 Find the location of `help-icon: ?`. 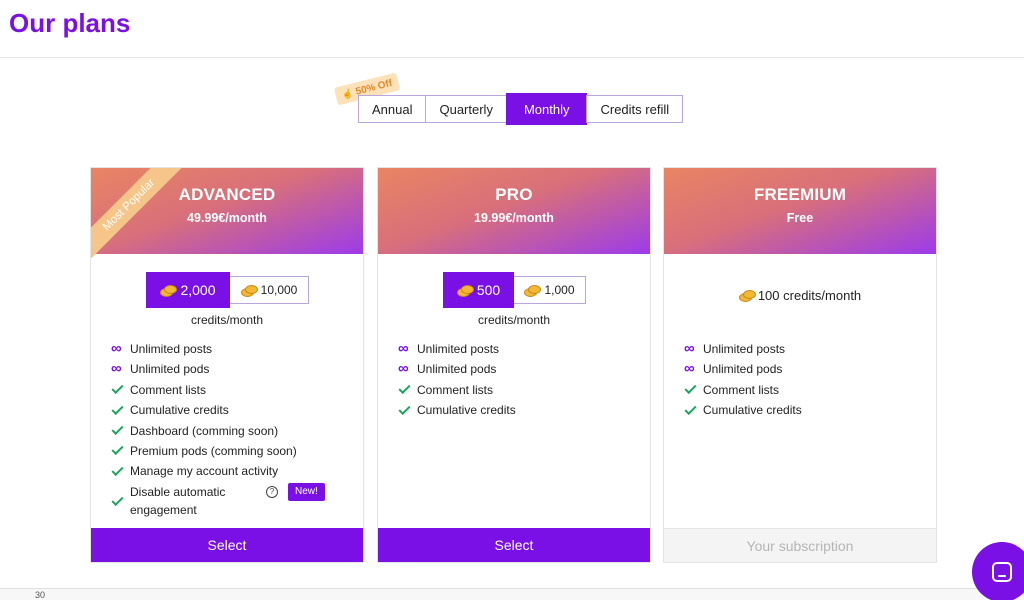

help-icon: ? is located at coordinates (272, 491).